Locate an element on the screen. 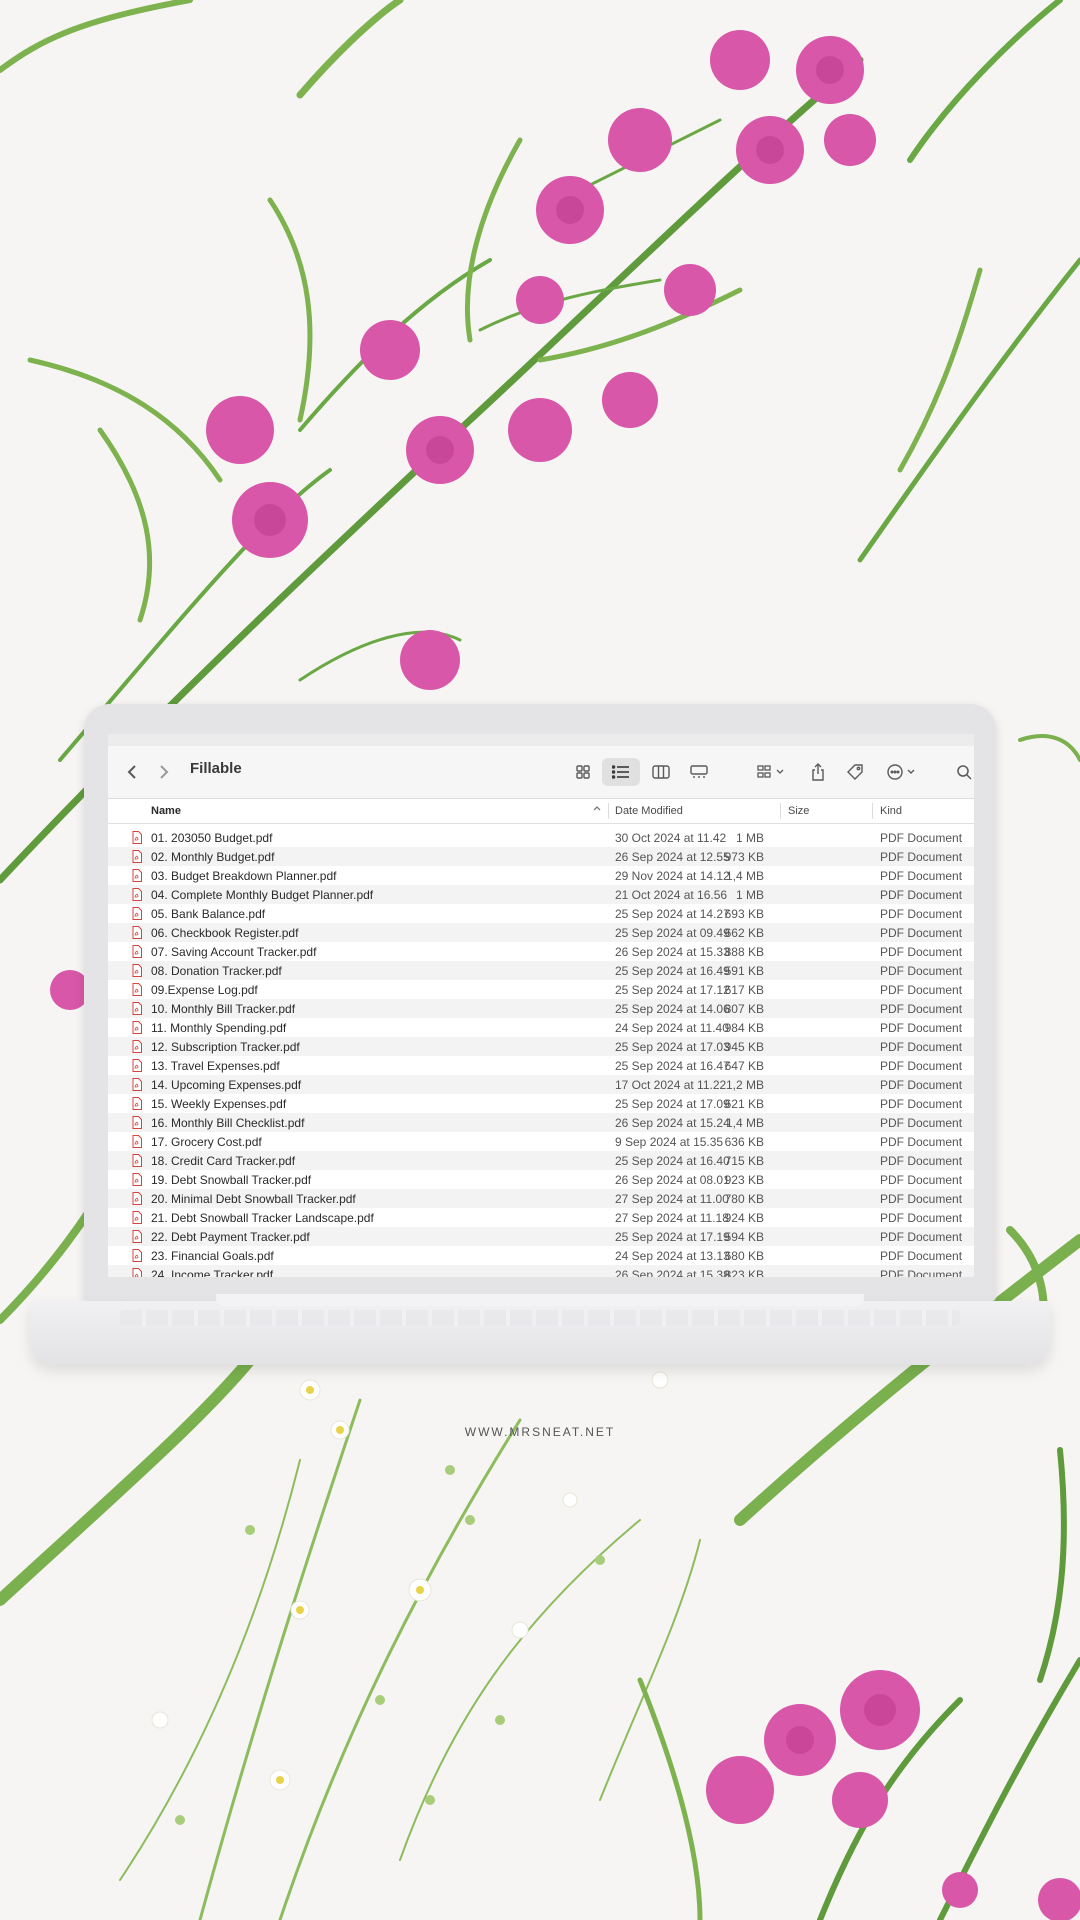 The width and height of the screenshot is (1080, 1920). column-header-date-modified: Date Modified is located at coordinates (649, 811).